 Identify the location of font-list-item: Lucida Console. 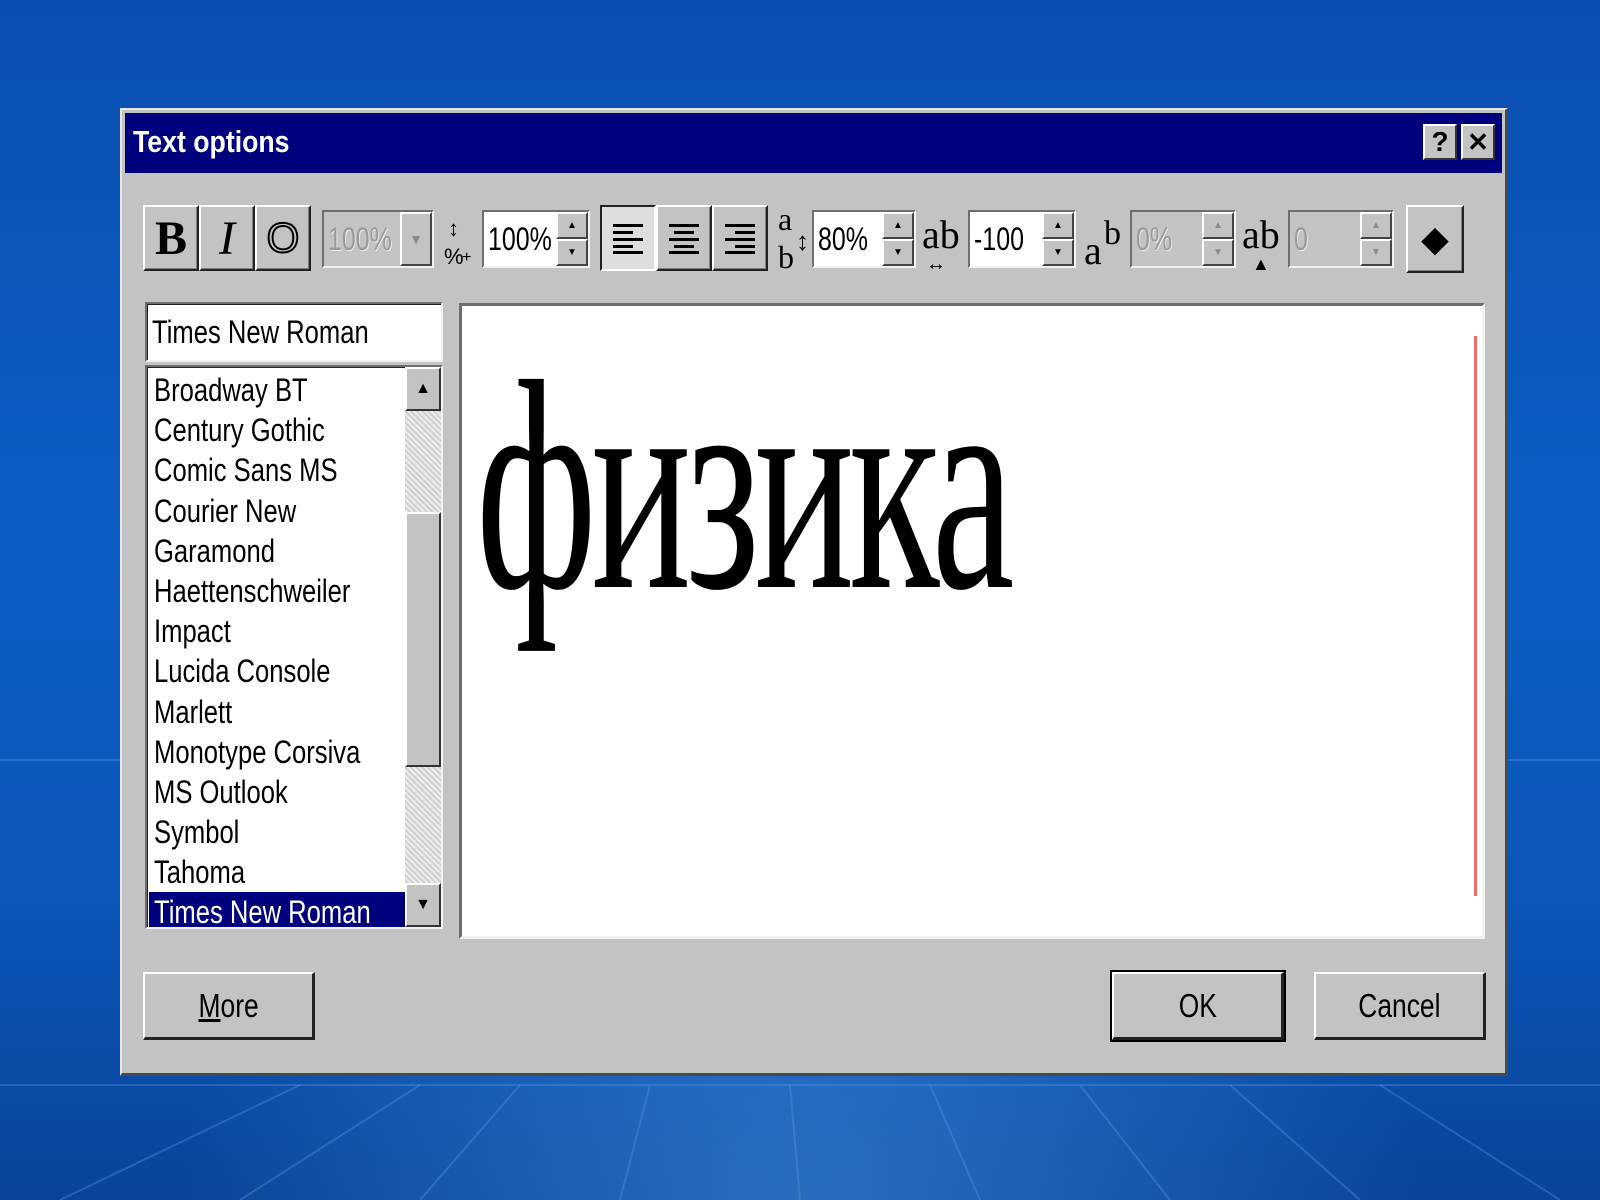
(277, 671).